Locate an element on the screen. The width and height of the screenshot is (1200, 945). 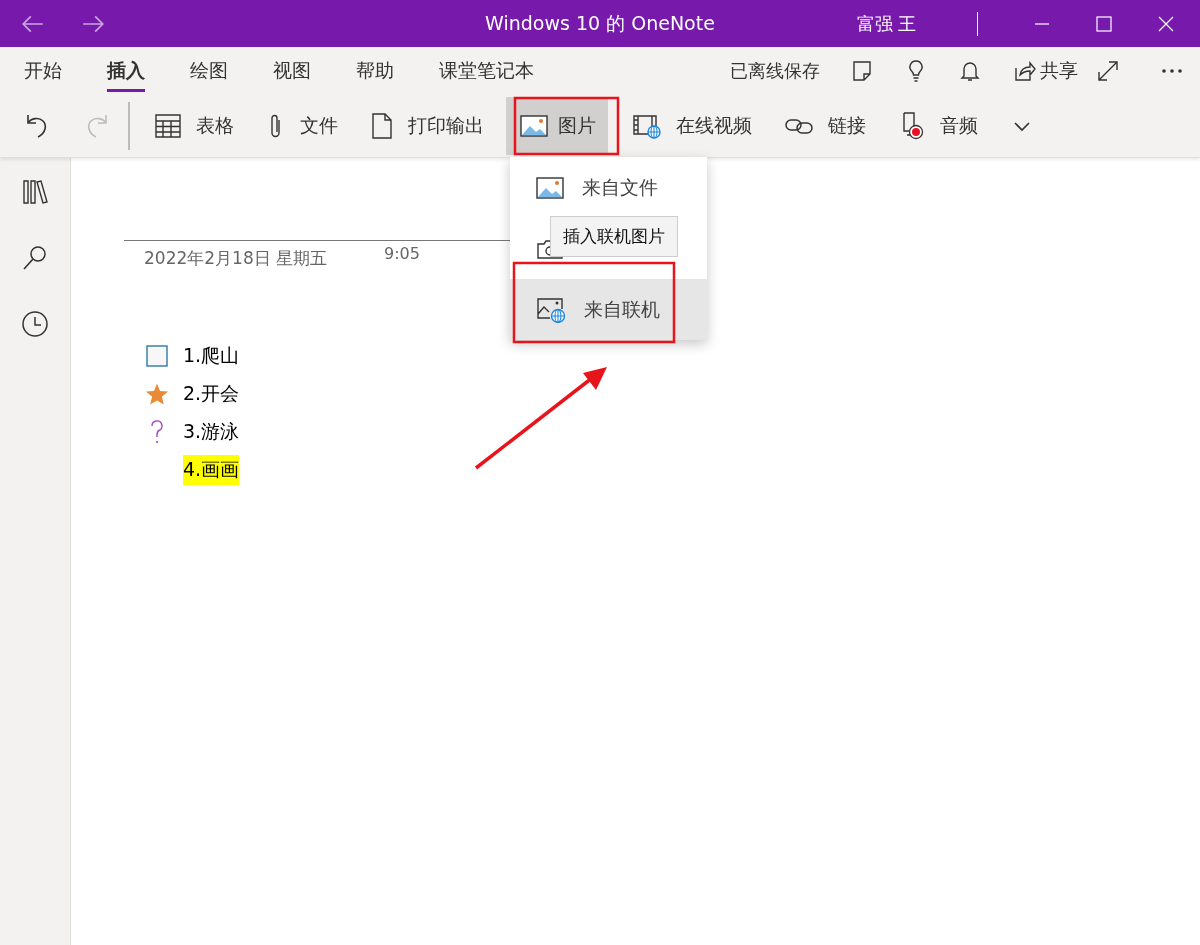
note-text: 2.开会 is located at coordinates (211, 393).